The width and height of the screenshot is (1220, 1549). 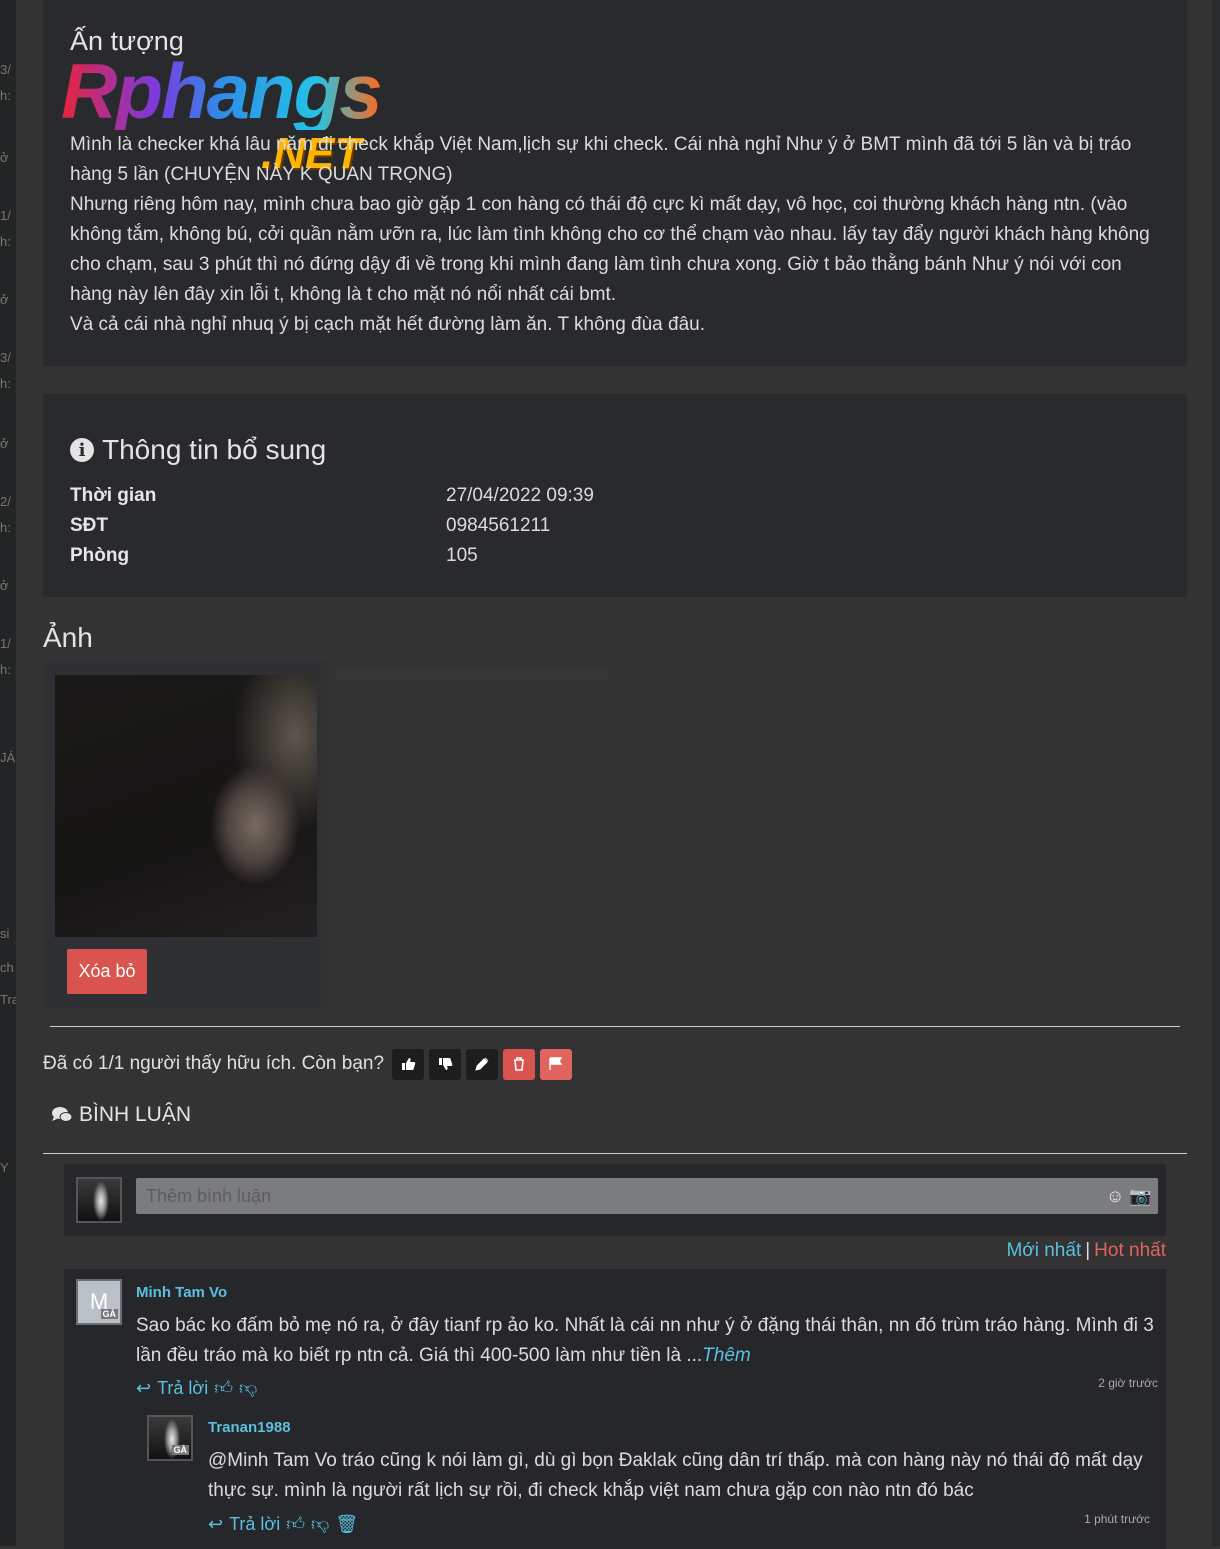 What do you see at coordinates (62, 1114) in the screenshot?
I see `comments-icon` at bounding box center [62, 1114].